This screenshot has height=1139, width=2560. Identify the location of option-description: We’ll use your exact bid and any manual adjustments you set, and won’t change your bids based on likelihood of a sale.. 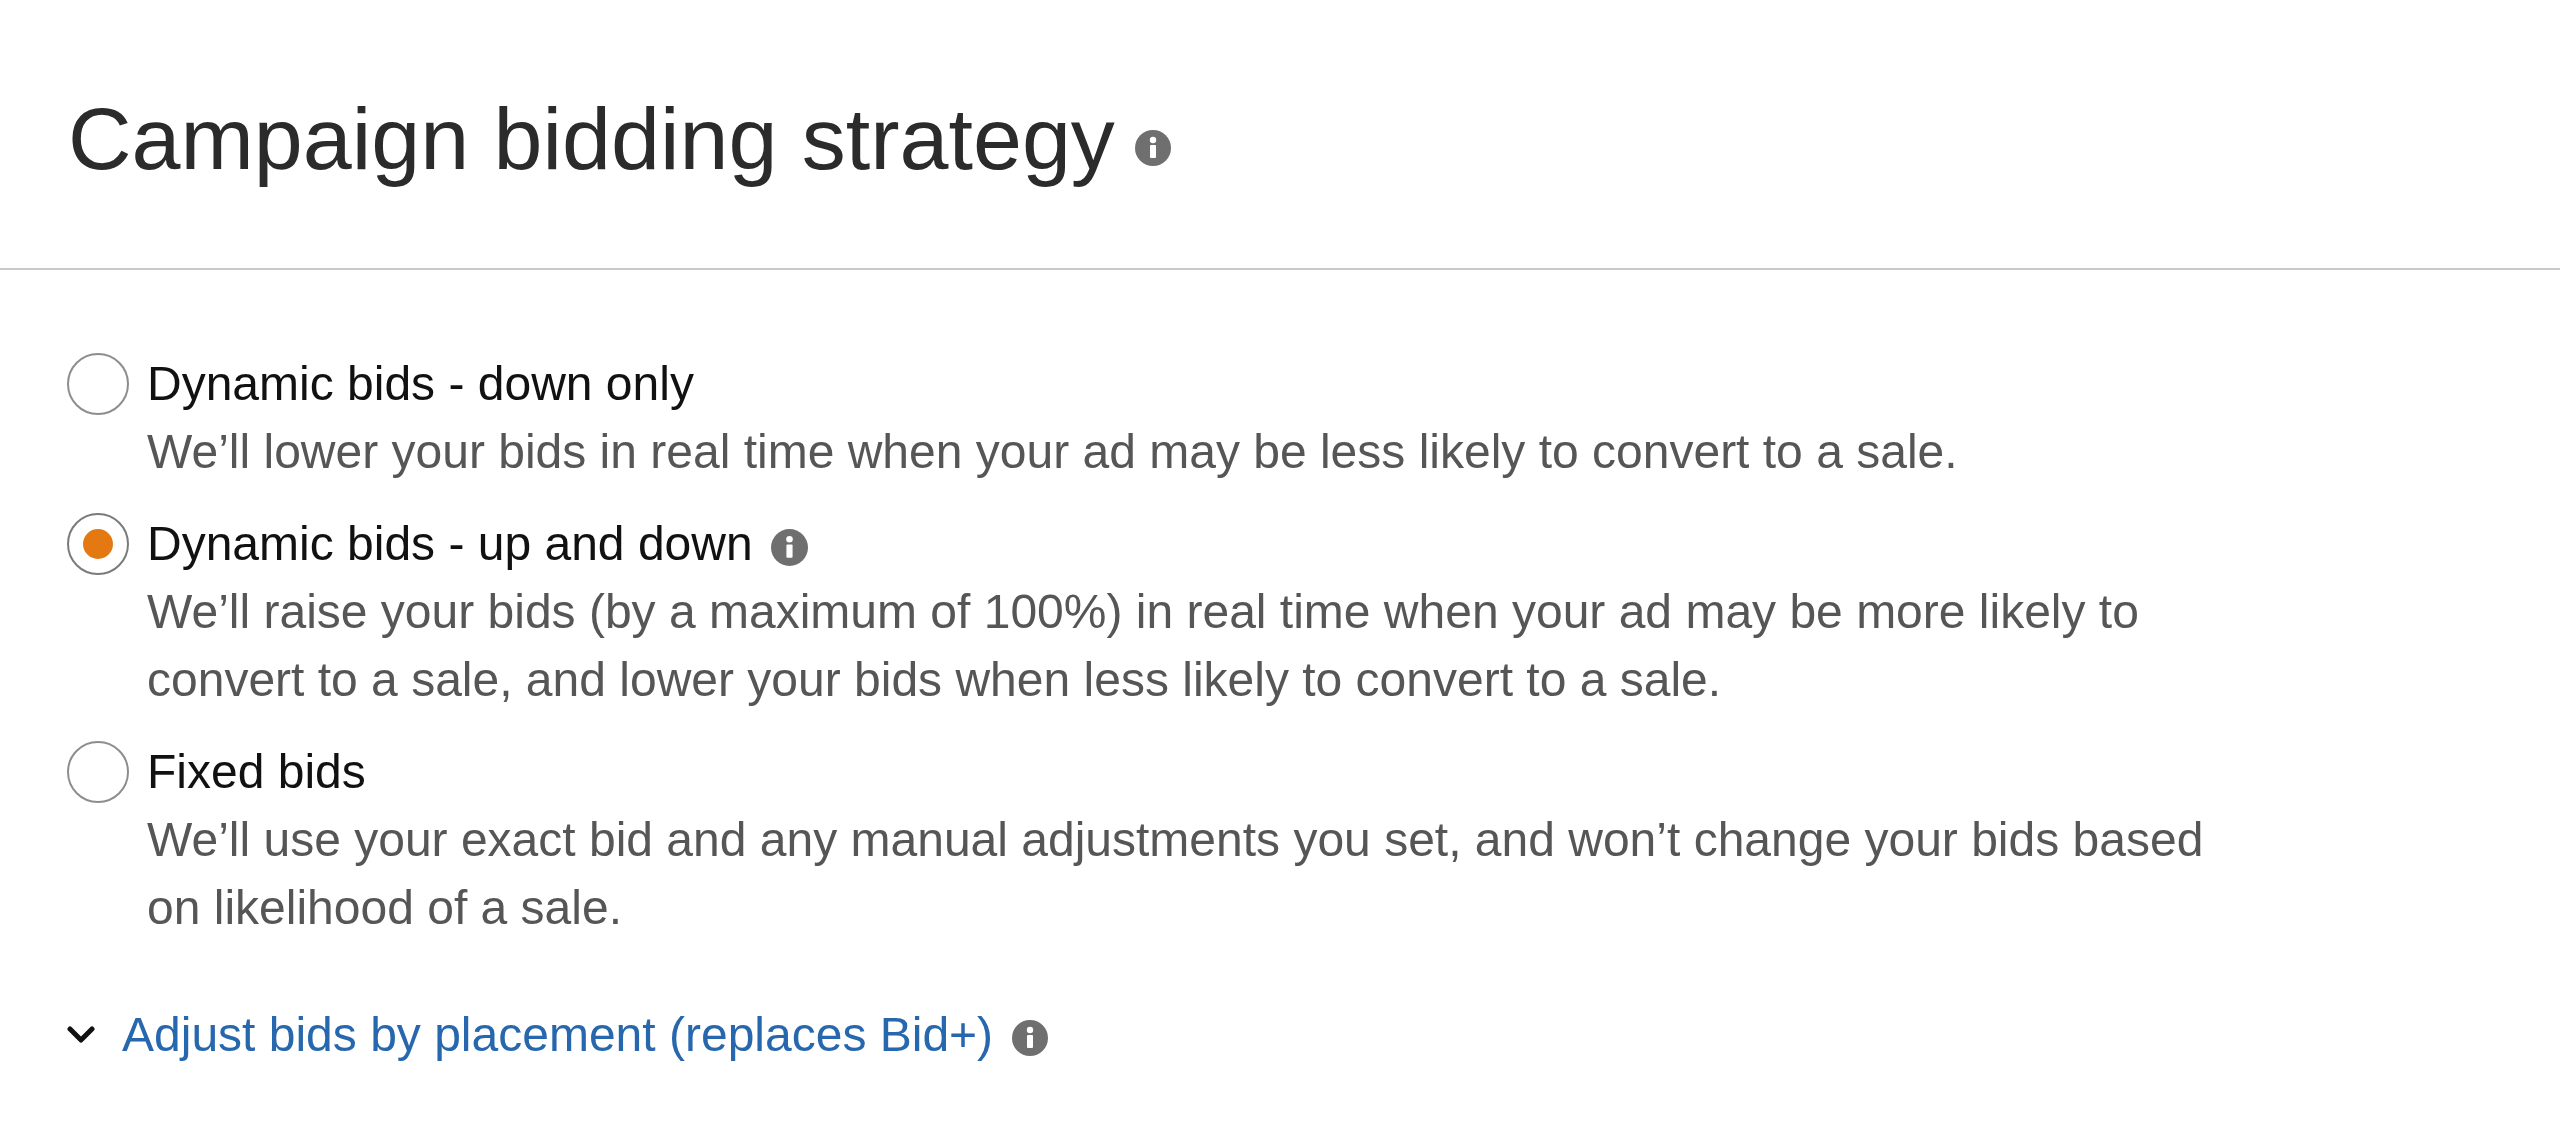
(1176, 874).